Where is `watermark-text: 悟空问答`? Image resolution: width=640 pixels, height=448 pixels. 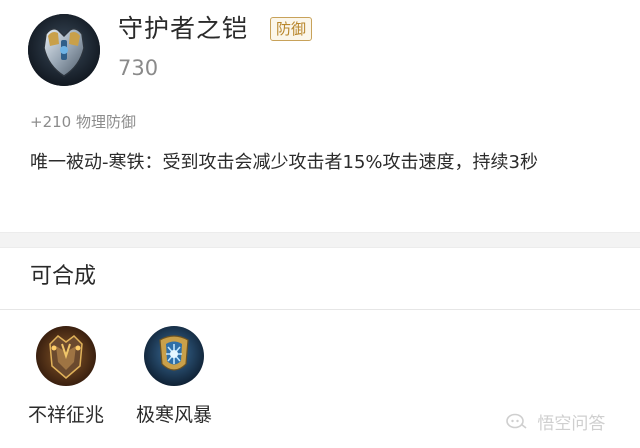
watermark-text: 悟空问答 is located at coordinates (571, 424).